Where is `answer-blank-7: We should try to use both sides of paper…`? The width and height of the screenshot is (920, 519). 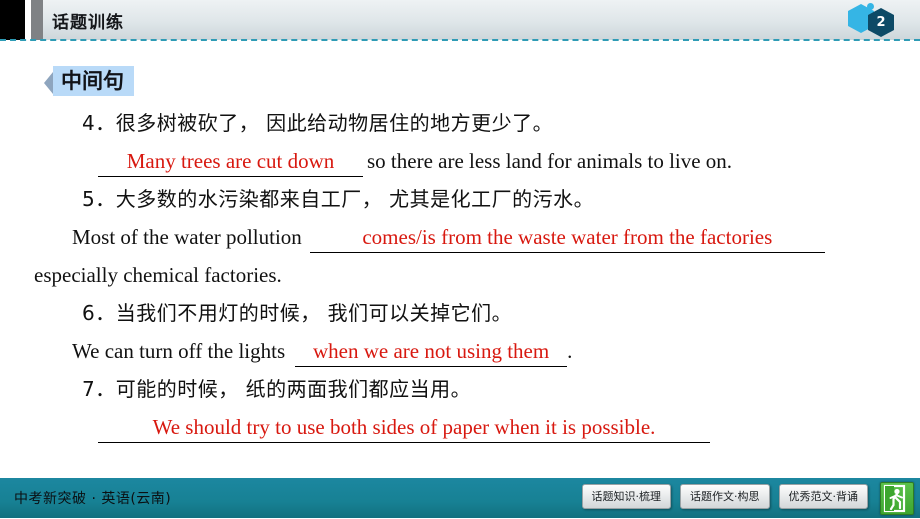
answer-blank-7: We should try to use both sides of paper… is located at coordinates (404, 427).